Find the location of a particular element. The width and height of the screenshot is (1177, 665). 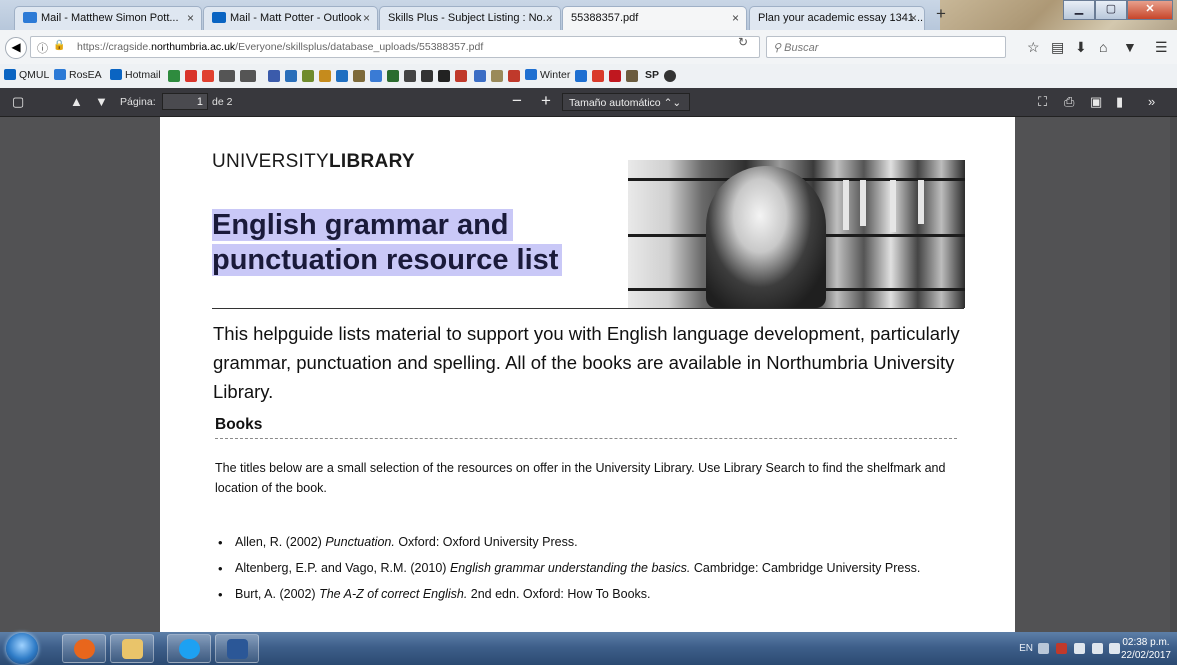

page-number-input: 1 is located at coordinates (185, 101).